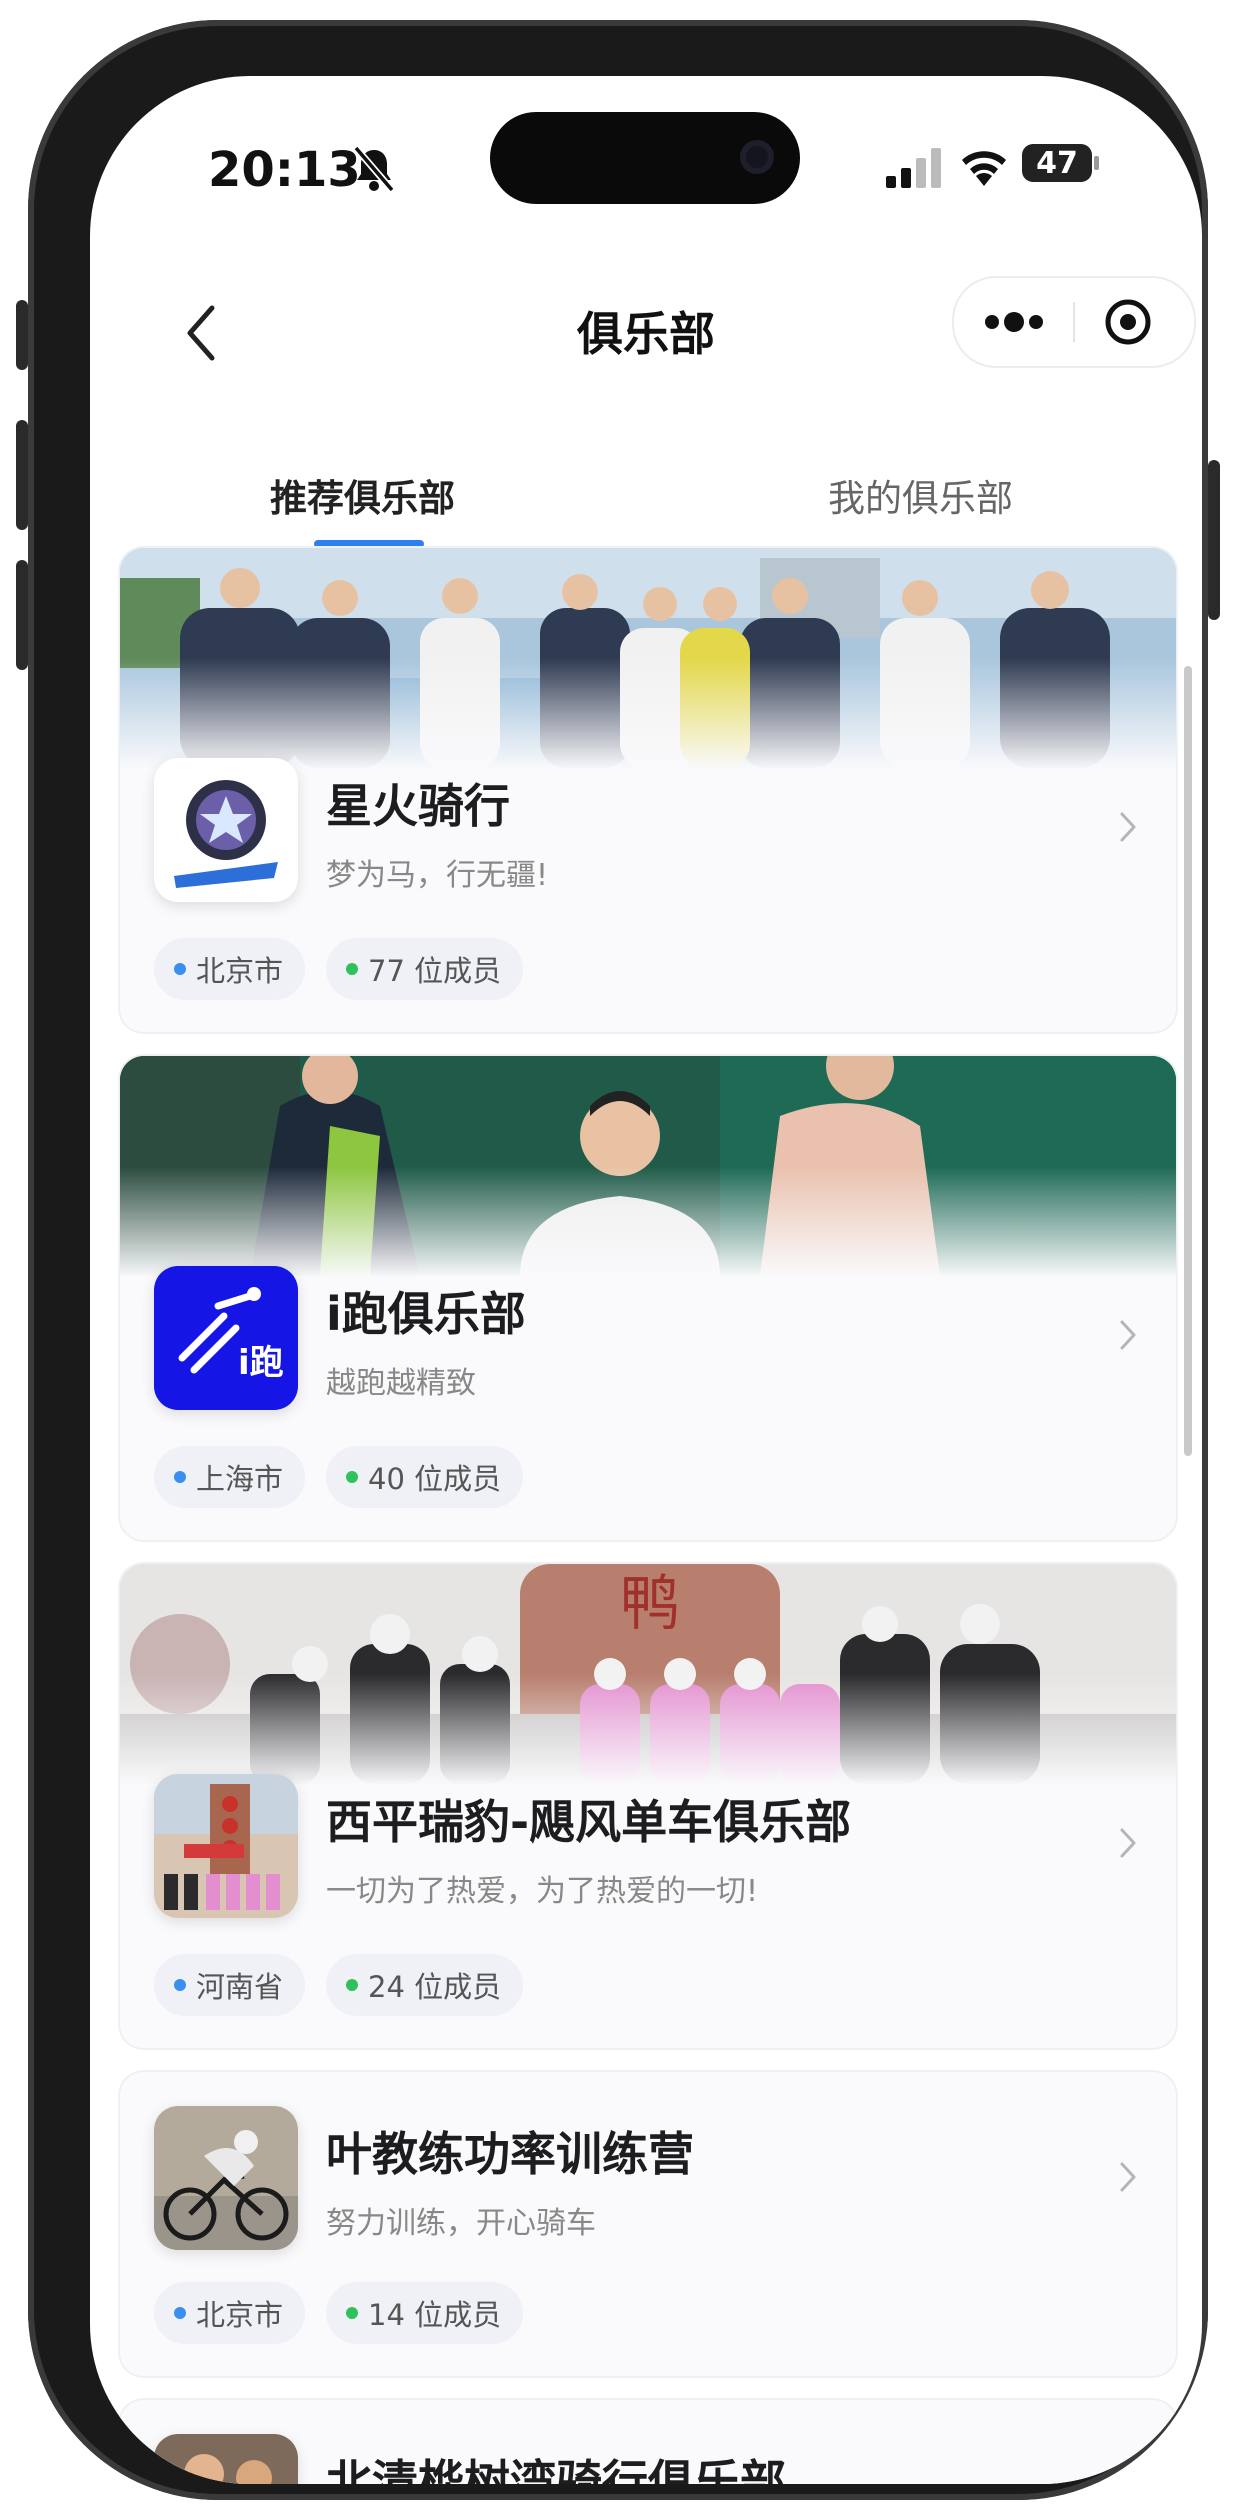  I want to click on scrollbar, so click(1188, 1061).